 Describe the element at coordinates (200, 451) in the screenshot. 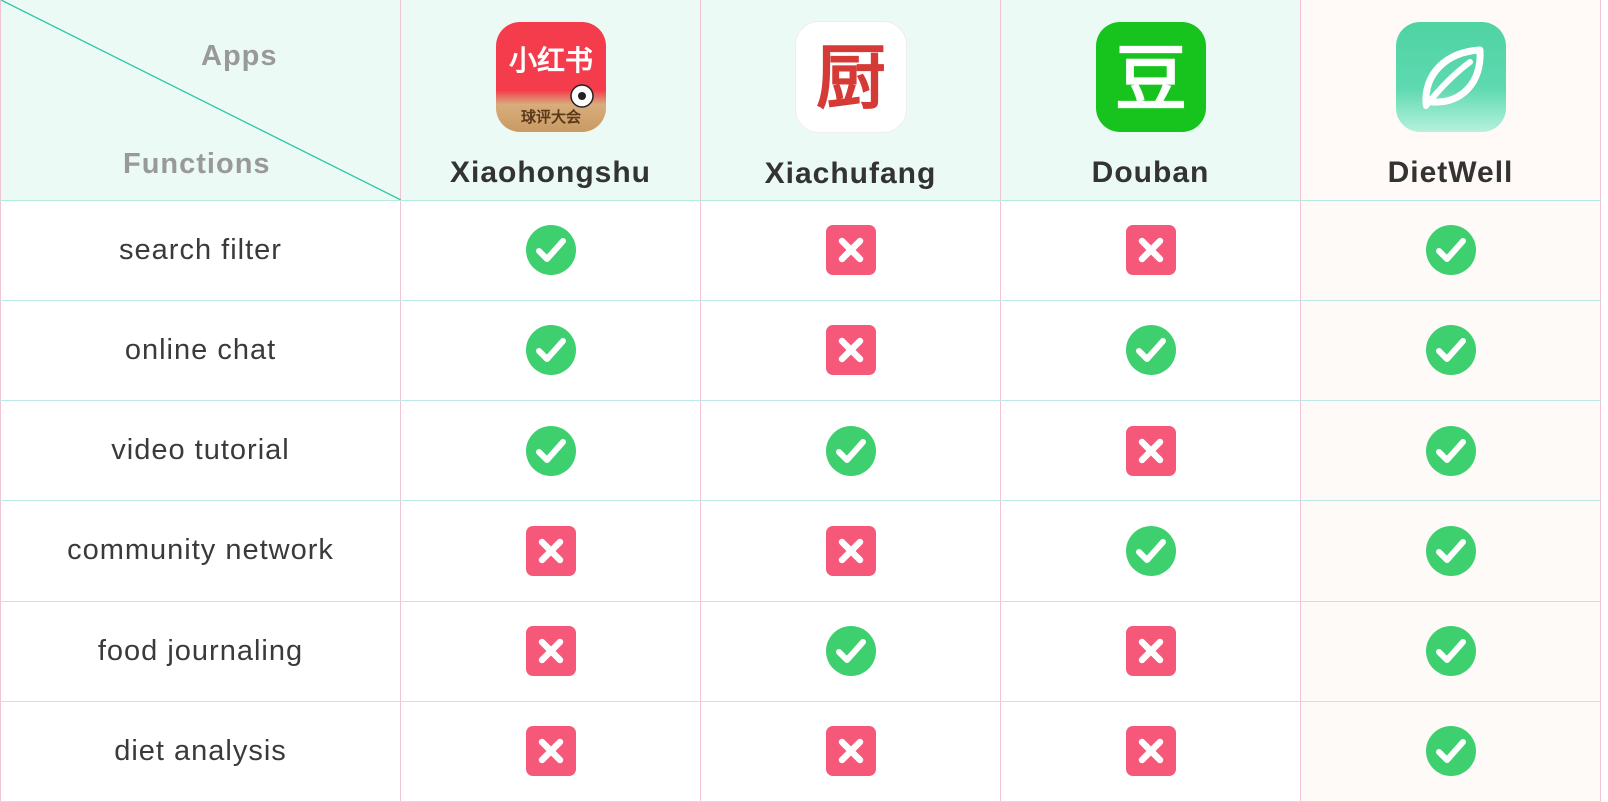

I see `function-label: video tutorial` at that location.